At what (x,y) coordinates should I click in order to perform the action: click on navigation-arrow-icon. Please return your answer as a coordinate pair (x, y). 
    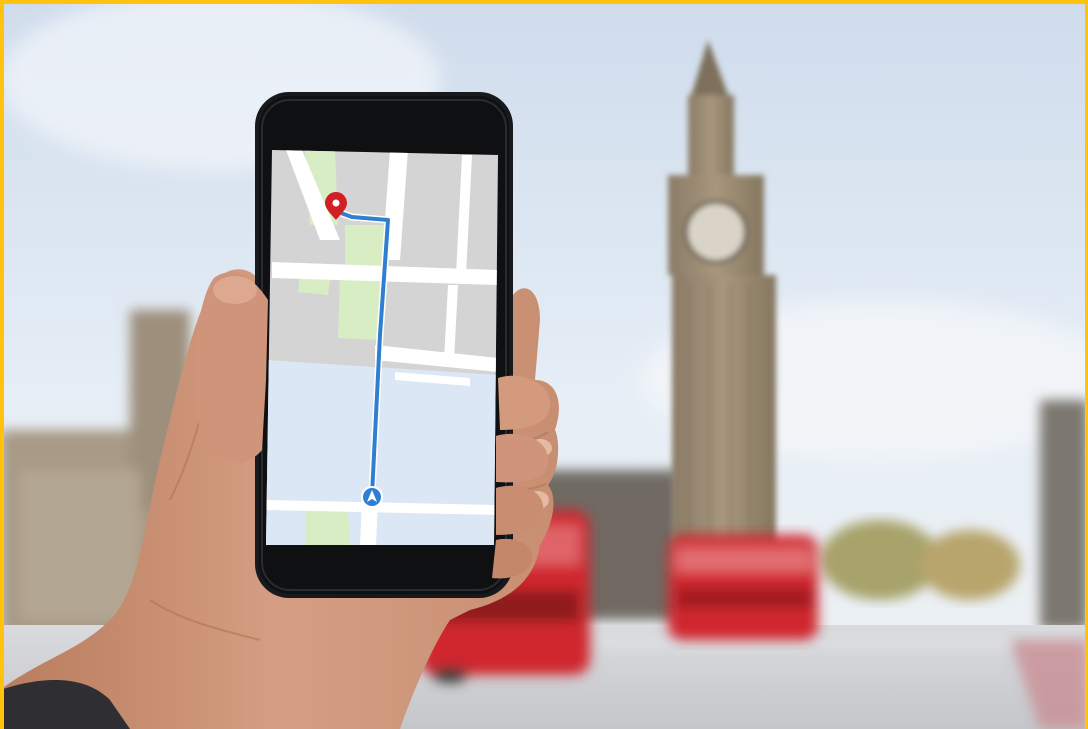
    Looking at the image, I should click on (372, 497).